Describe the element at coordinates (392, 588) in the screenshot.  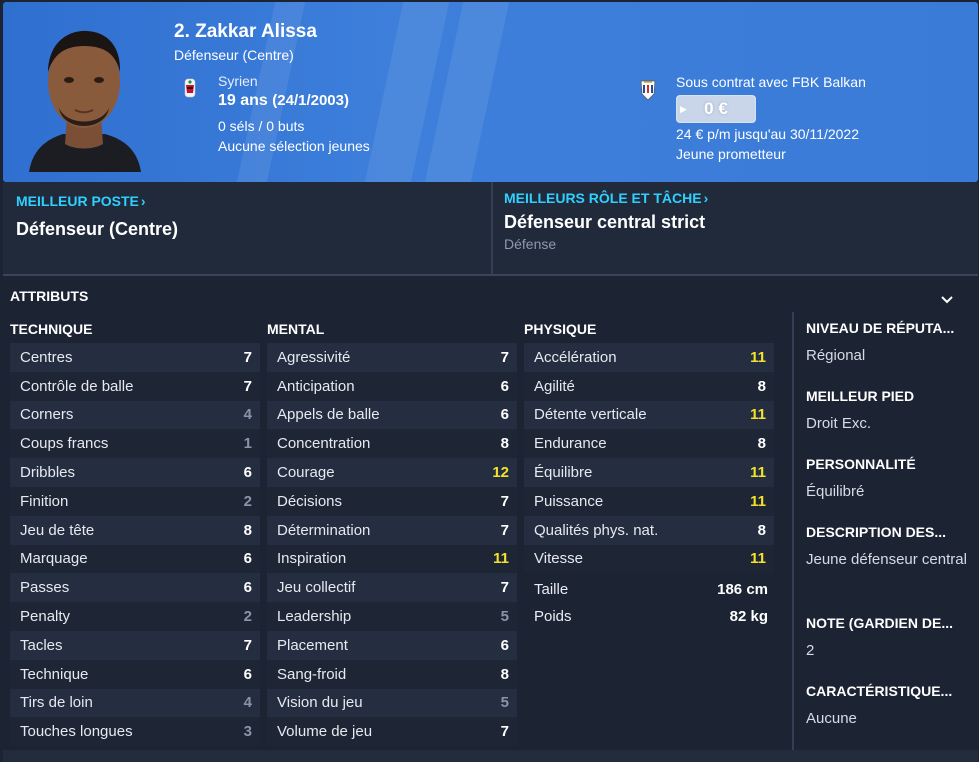
I see `attribute-row: Jeu collectif 7` at that location.